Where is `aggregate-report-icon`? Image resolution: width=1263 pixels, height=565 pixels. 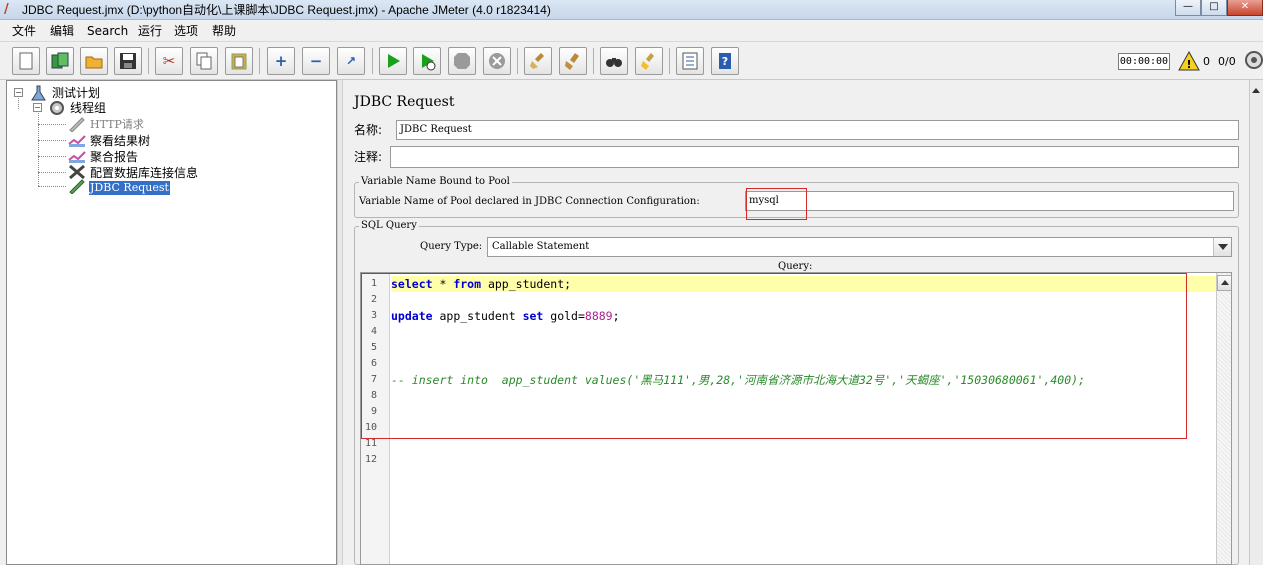
aggregate-report-icon is located at coordinates (77, 156).